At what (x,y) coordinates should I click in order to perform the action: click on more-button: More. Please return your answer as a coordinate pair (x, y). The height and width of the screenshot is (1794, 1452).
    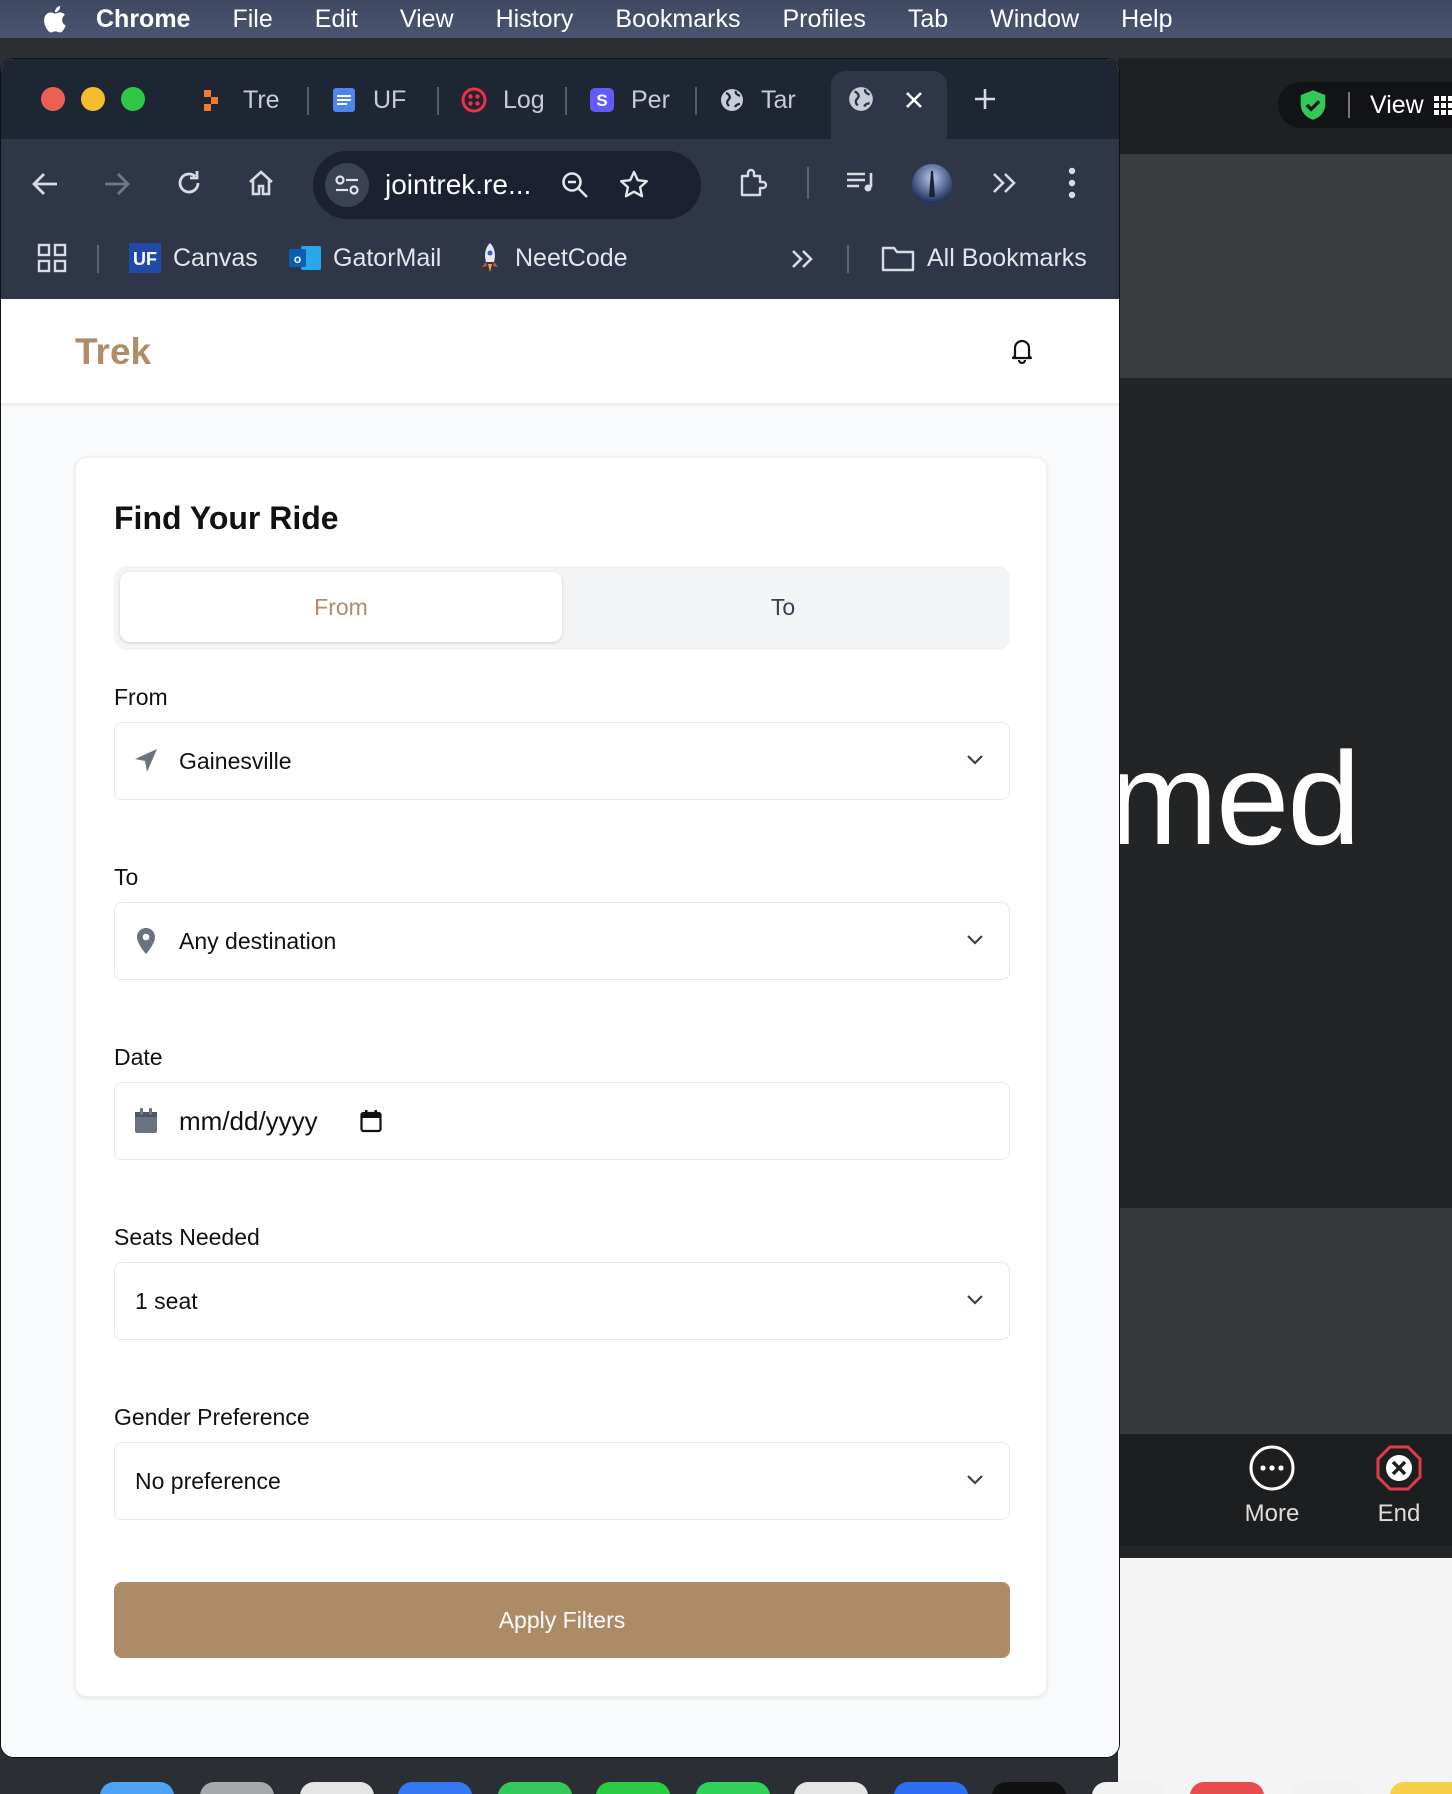
    Looking at the image, I should click on (1272, 1486).